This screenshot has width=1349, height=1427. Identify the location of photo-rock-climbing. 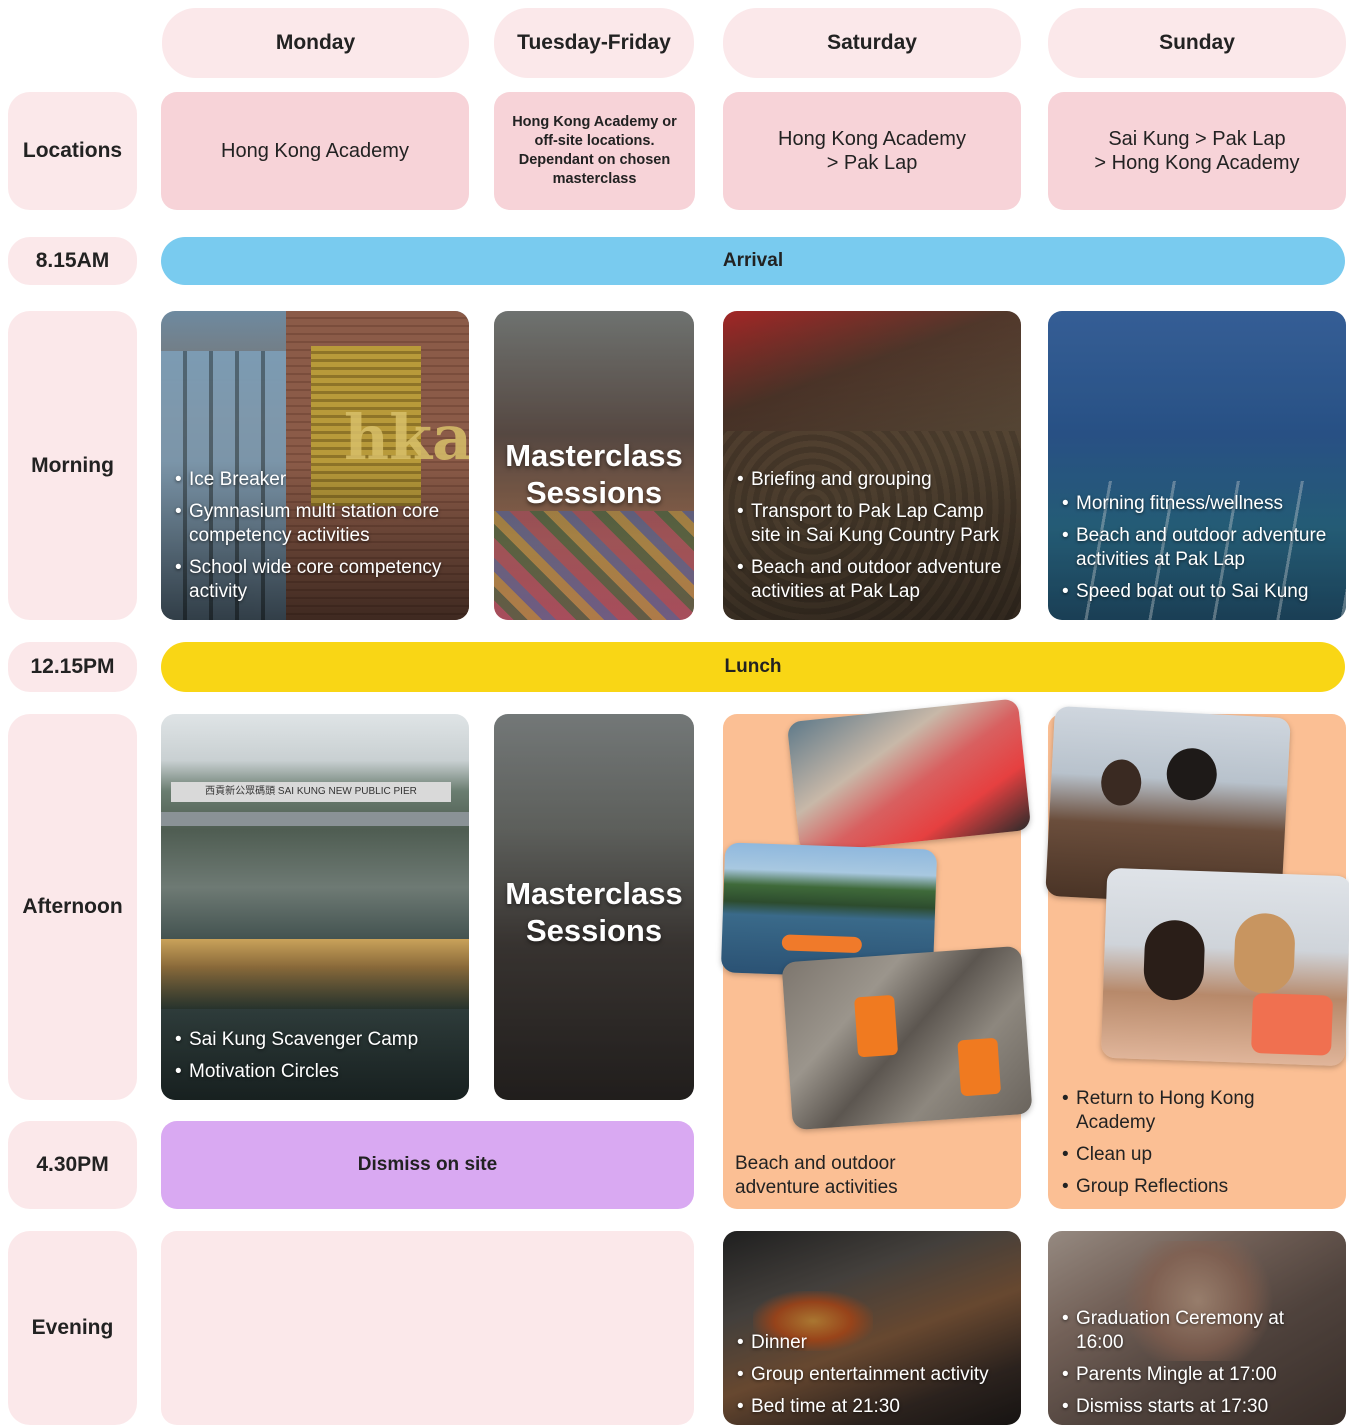
(907, 1038).